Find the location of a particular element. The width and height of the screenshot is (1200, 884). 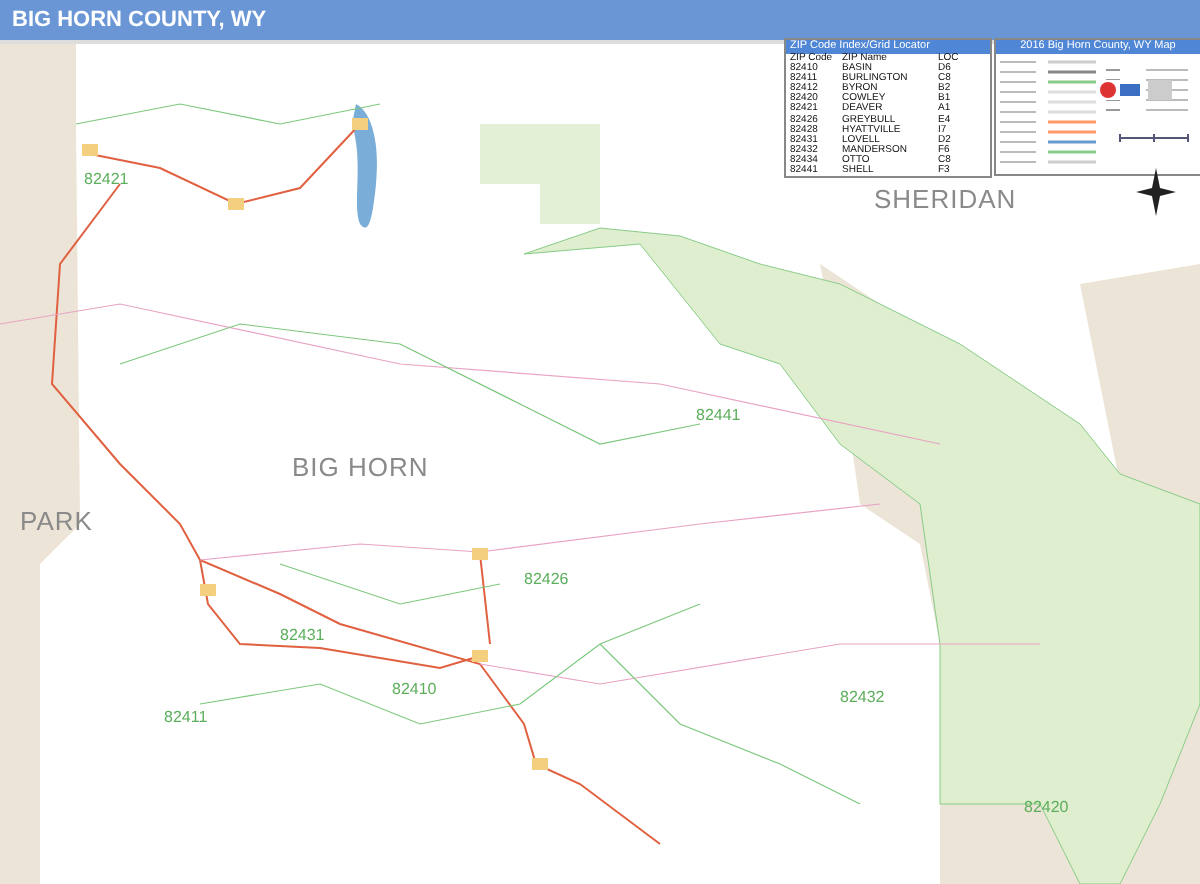

county-label: BIG HORN is located at coordinates (360, 467).